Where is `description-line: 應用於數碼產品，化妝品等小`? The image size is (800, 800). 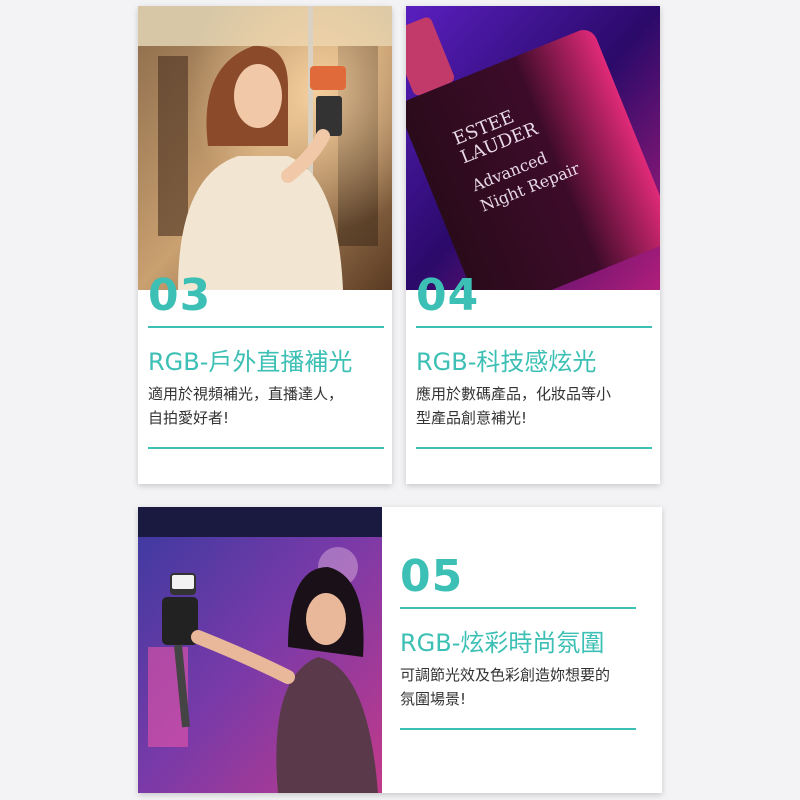 description-line: 應用於數碼產品，化妝品等小 is located at coordinates (514, 394).